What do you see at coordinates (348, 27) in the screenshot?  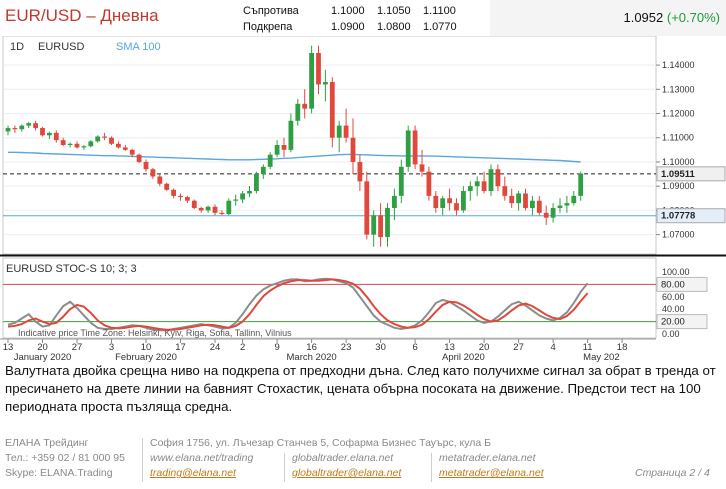 I see `support-value: 1.0900` at bounding box center [348, 27].